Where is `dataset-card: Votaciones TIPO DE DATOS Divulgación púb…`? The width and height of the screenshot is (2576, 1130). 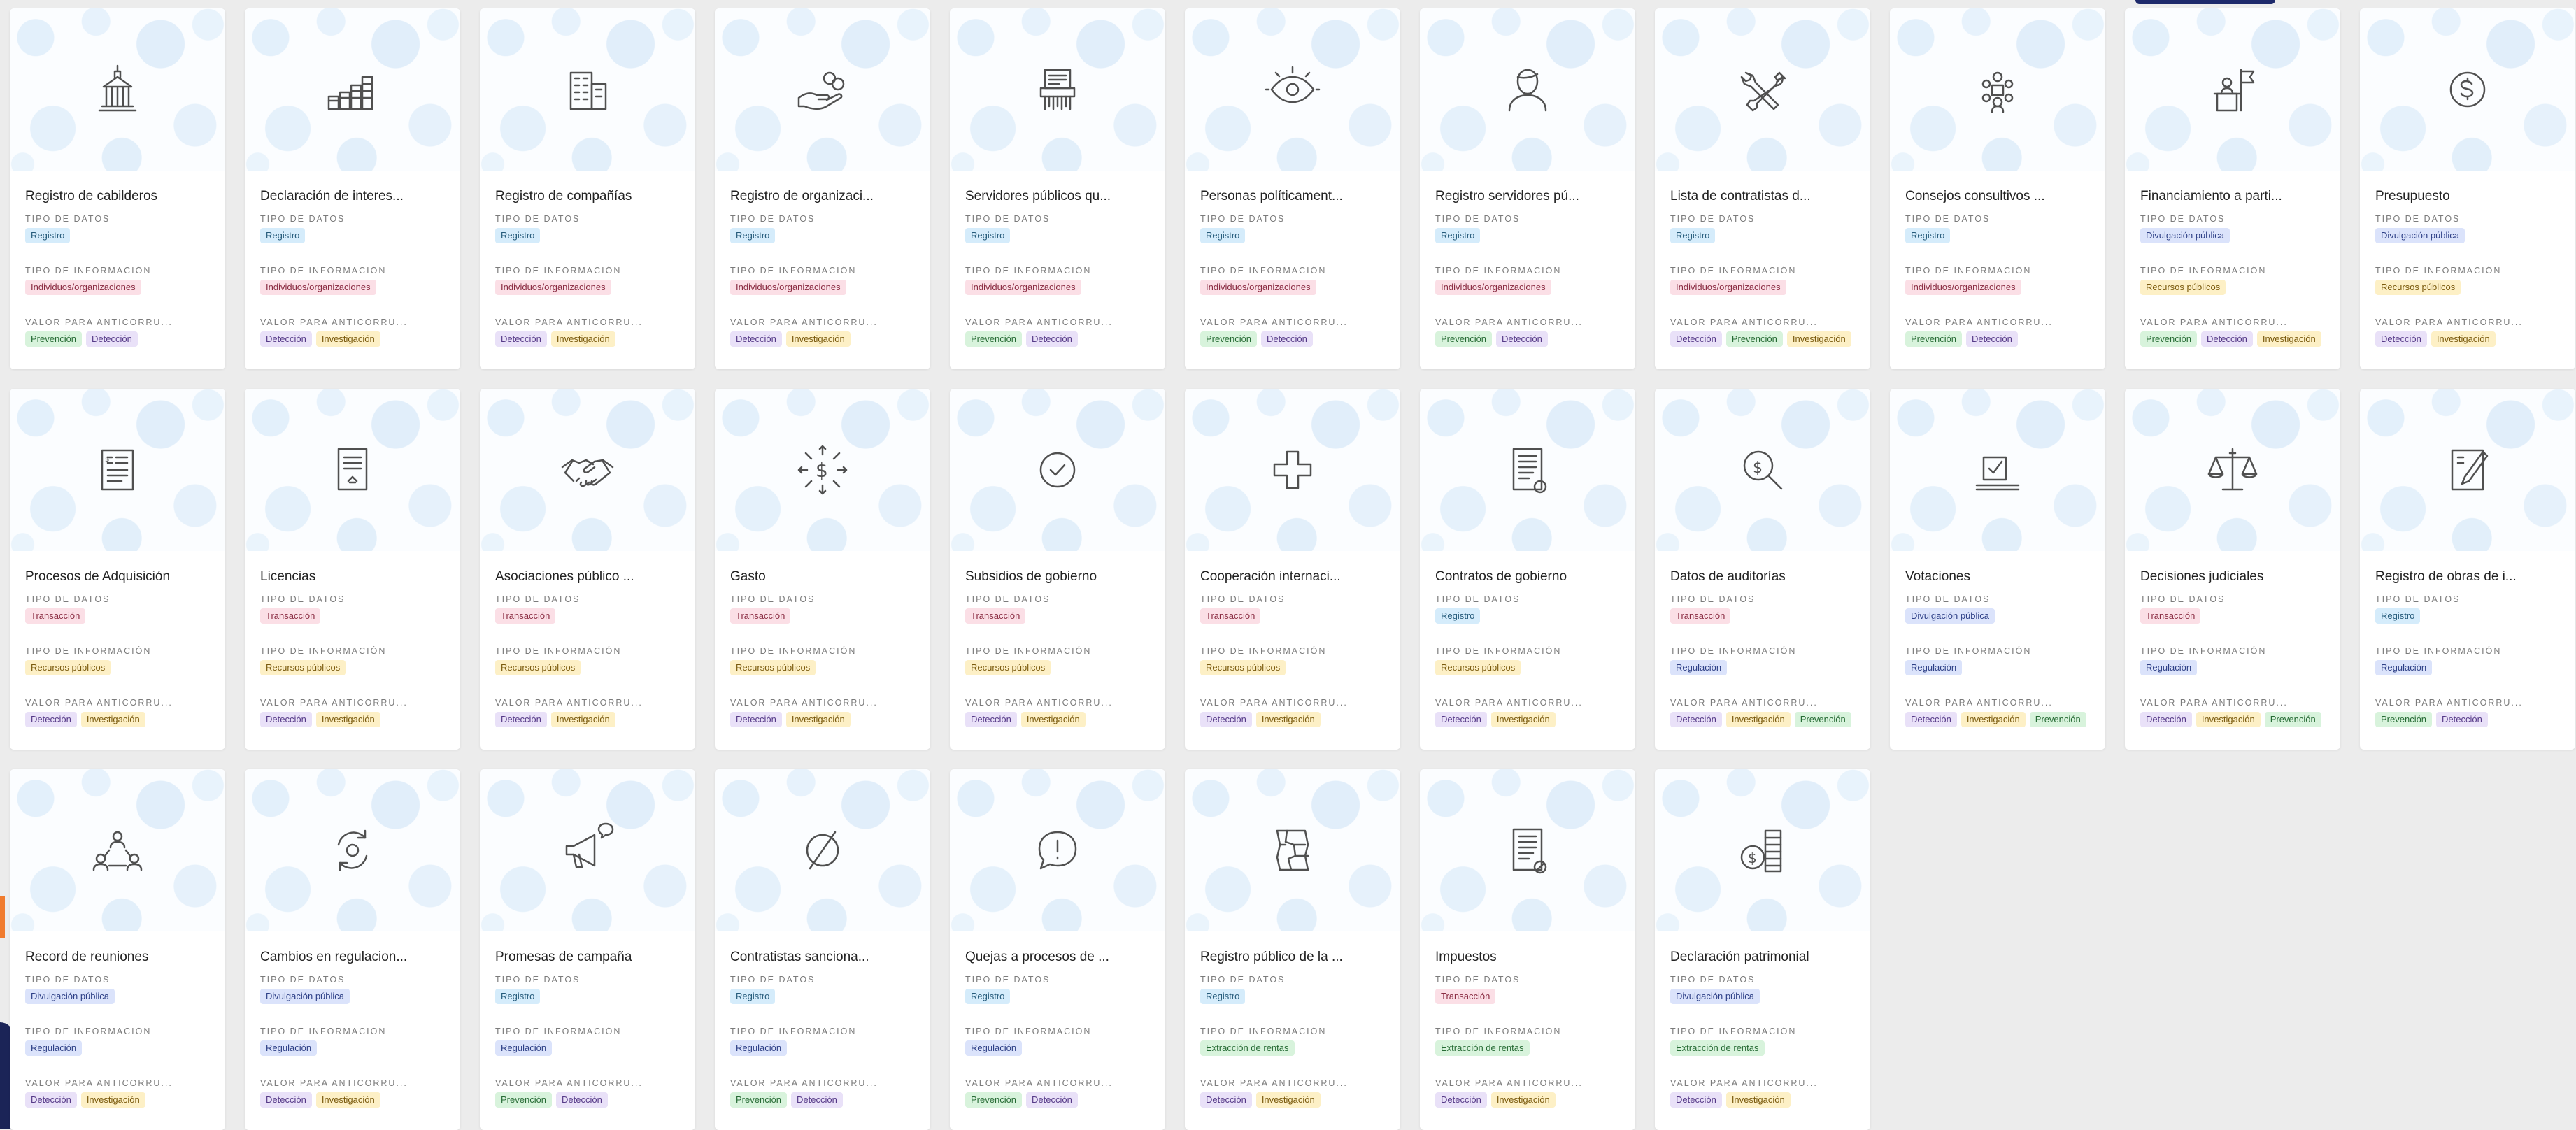
dataset-card: Votaciones TIPO DE DATOS Divulgación púb… is located at coordinates (1997, 569).